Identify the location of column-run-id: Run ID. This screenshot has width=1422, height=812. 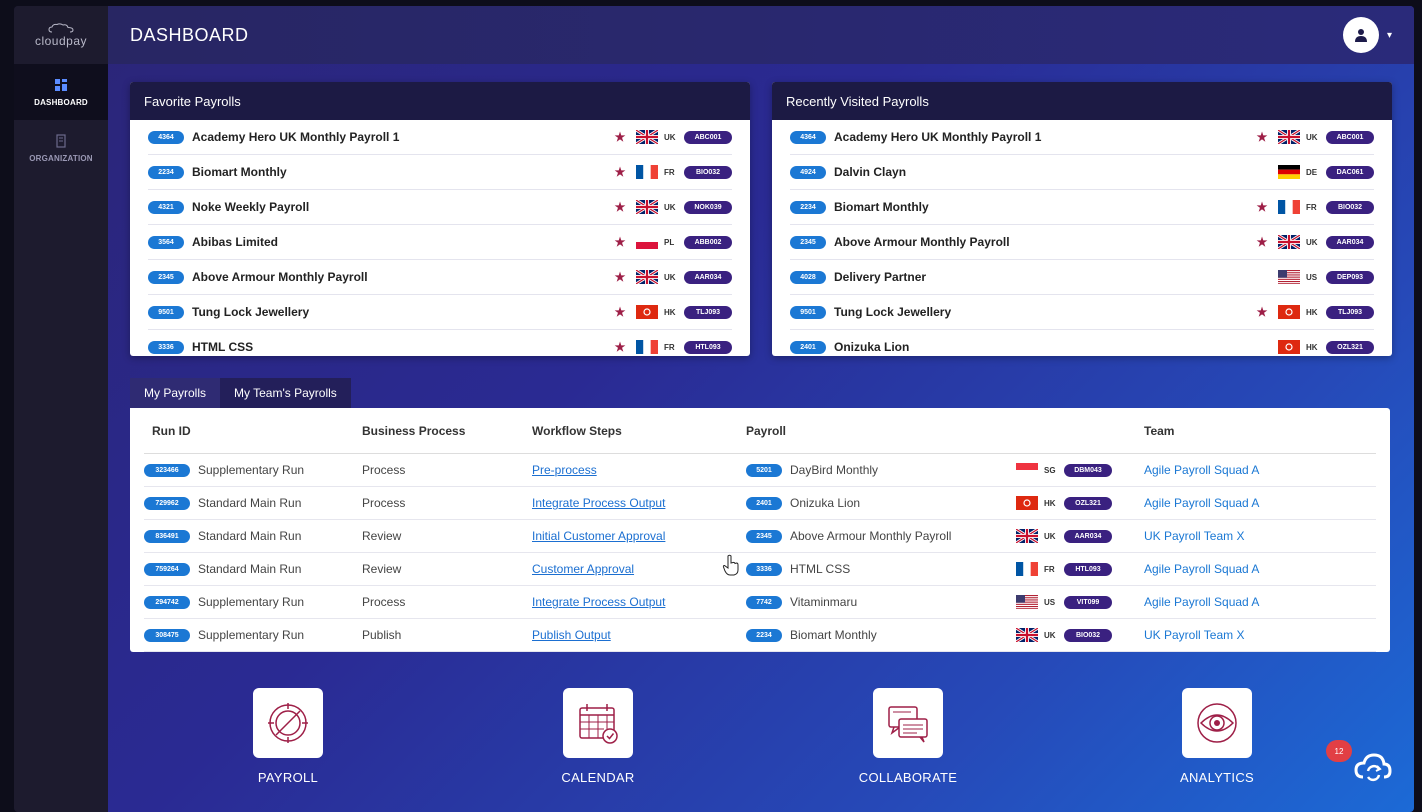
(253, 431).